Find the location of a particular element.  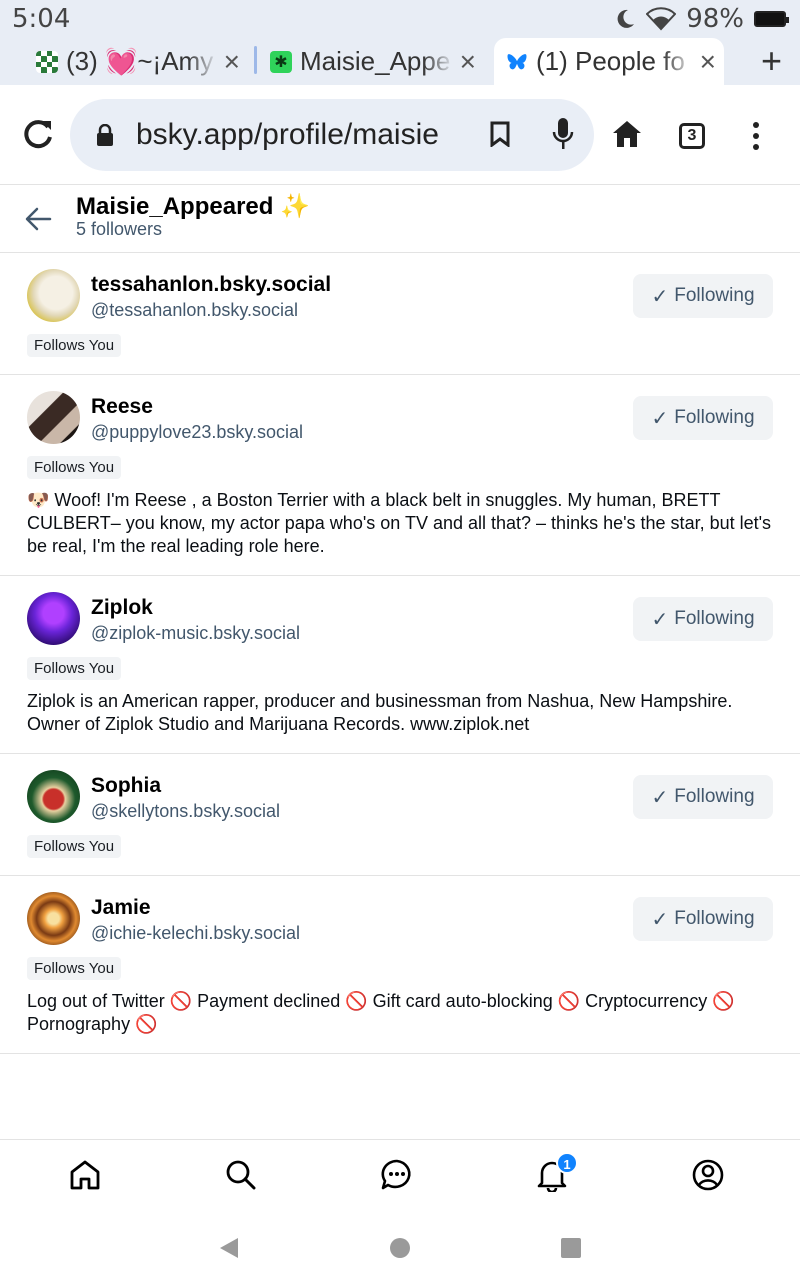

notification-badge: 1 is located at coordinates (567, 1163).